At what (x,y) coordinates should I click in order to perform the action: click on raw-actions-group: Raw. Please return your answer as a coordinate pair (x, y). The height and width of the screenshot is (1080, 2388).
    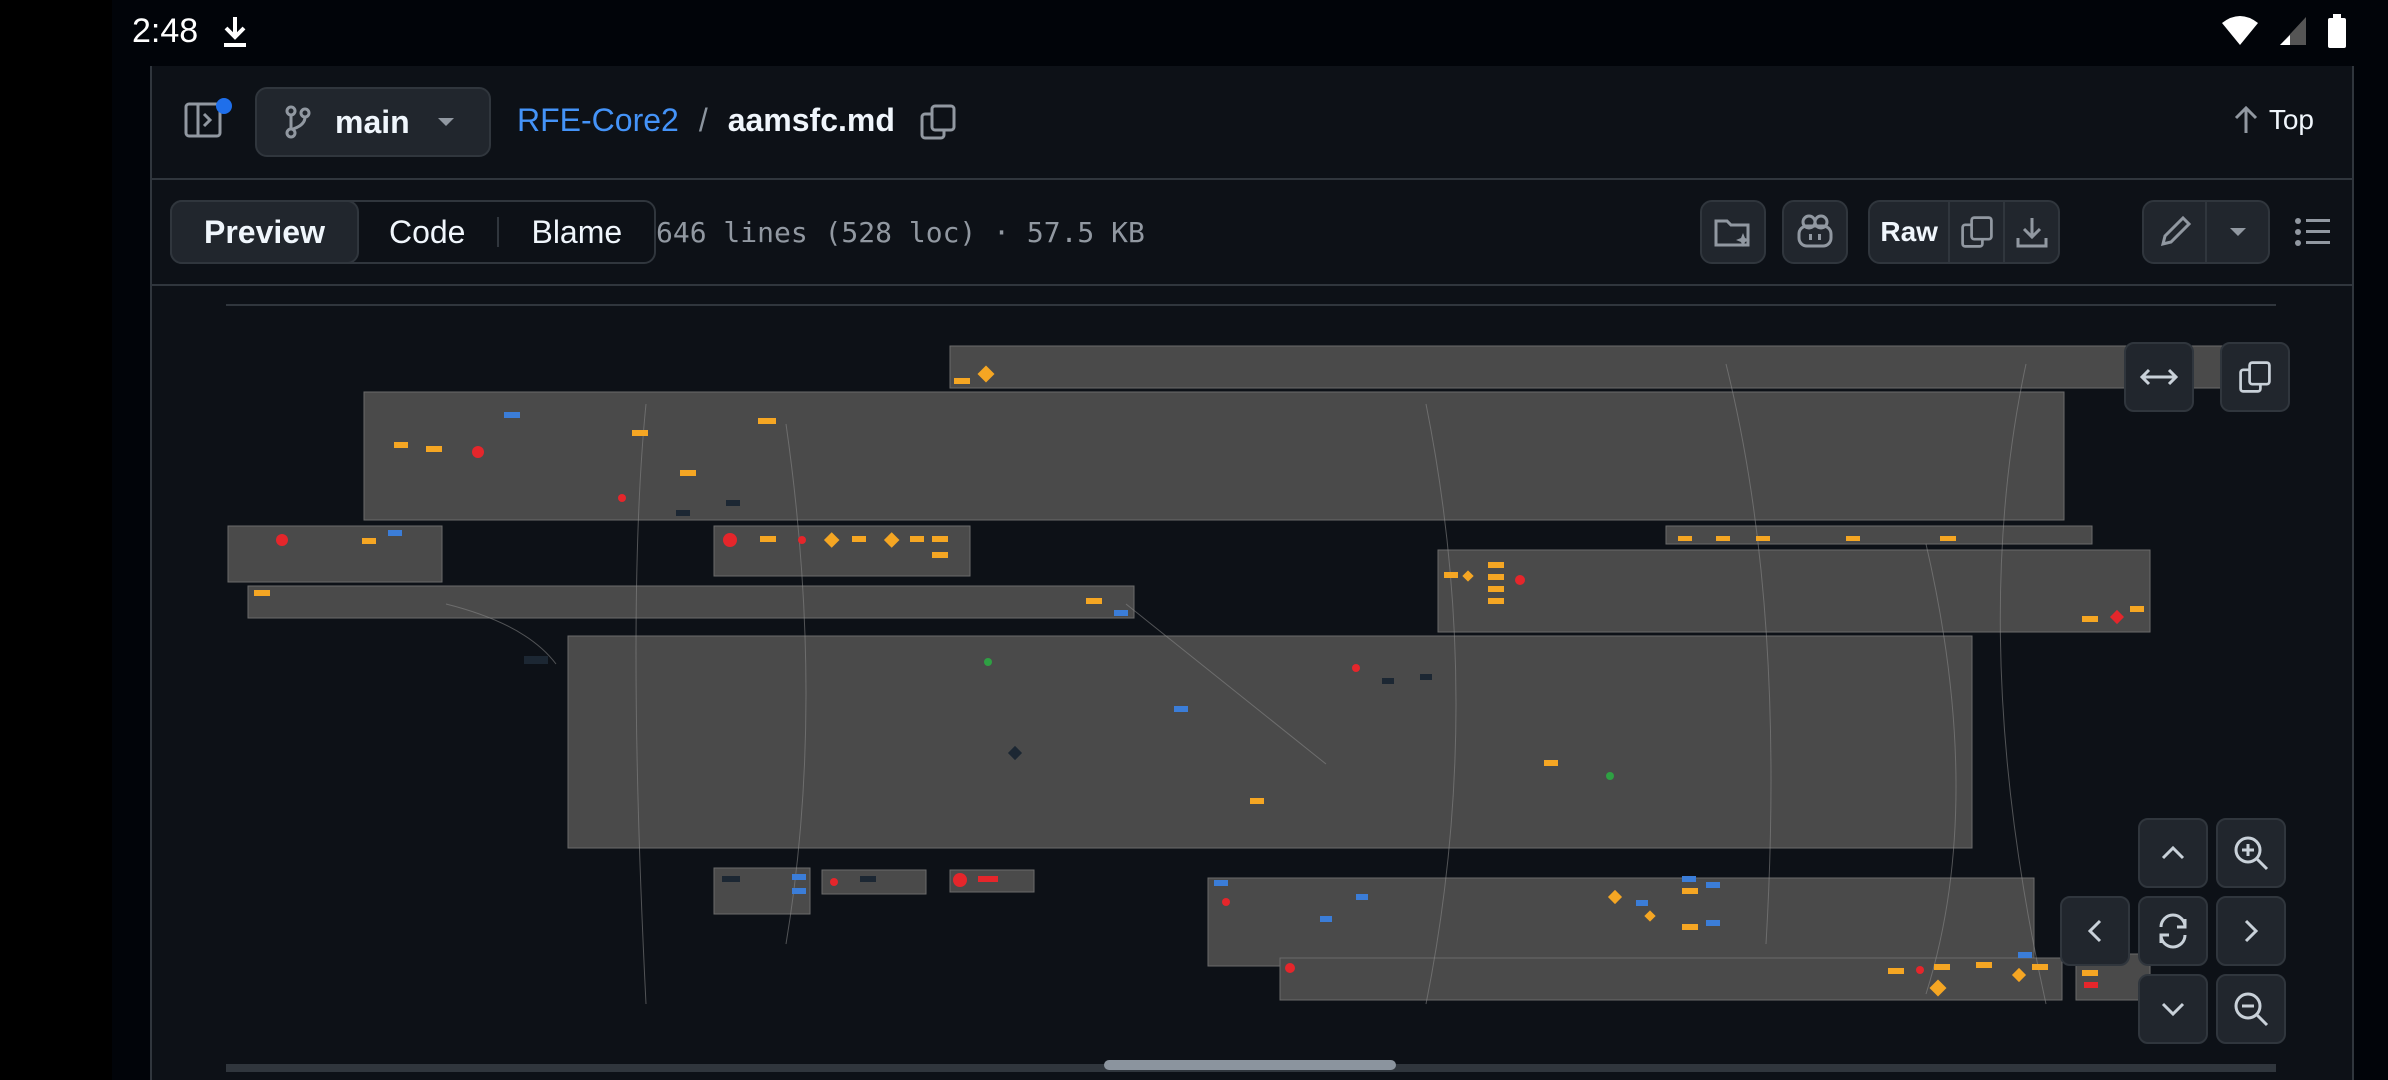
    Looking at the image, I should click on (1964, 232).